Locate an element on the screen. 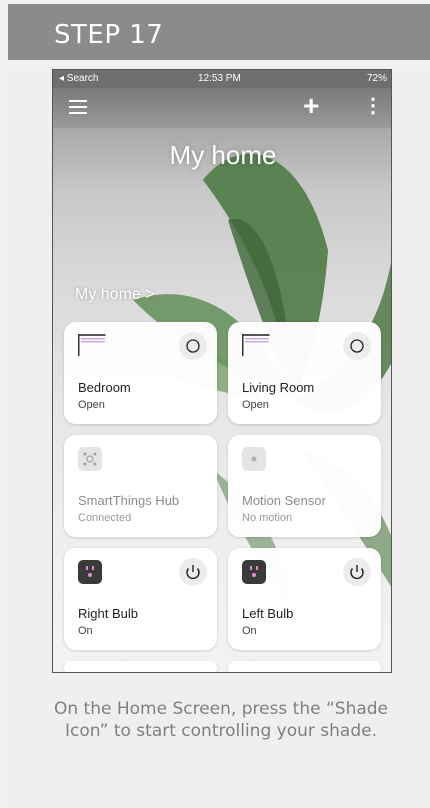 The height and width of the screenshot is (808, 430). tile-status: Connected is located at coordinates (105, 518).